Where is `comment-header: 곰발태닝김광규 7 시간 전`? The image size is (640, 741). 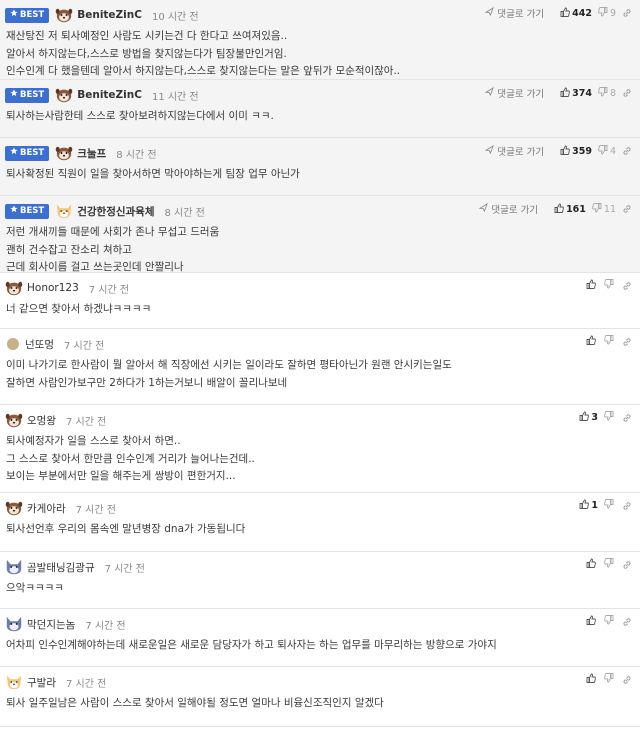
comment-header: 곰발태닝김광규 7 시간 전 is located at coordinates (318, 567).